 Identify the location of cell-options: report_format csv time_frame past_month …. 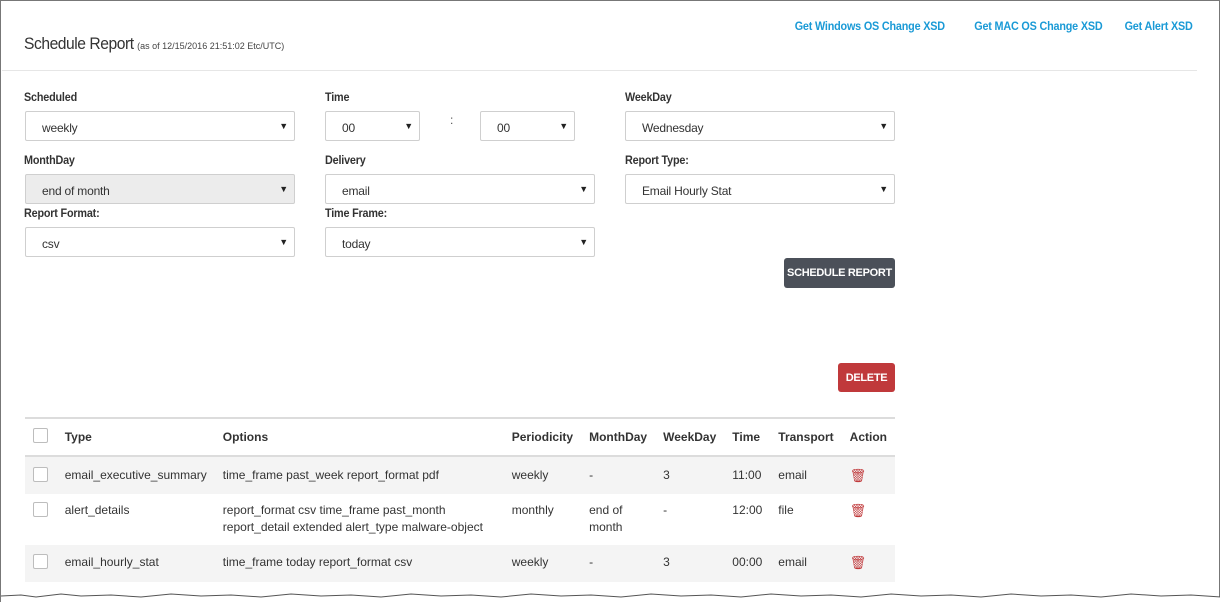
(352, 518).